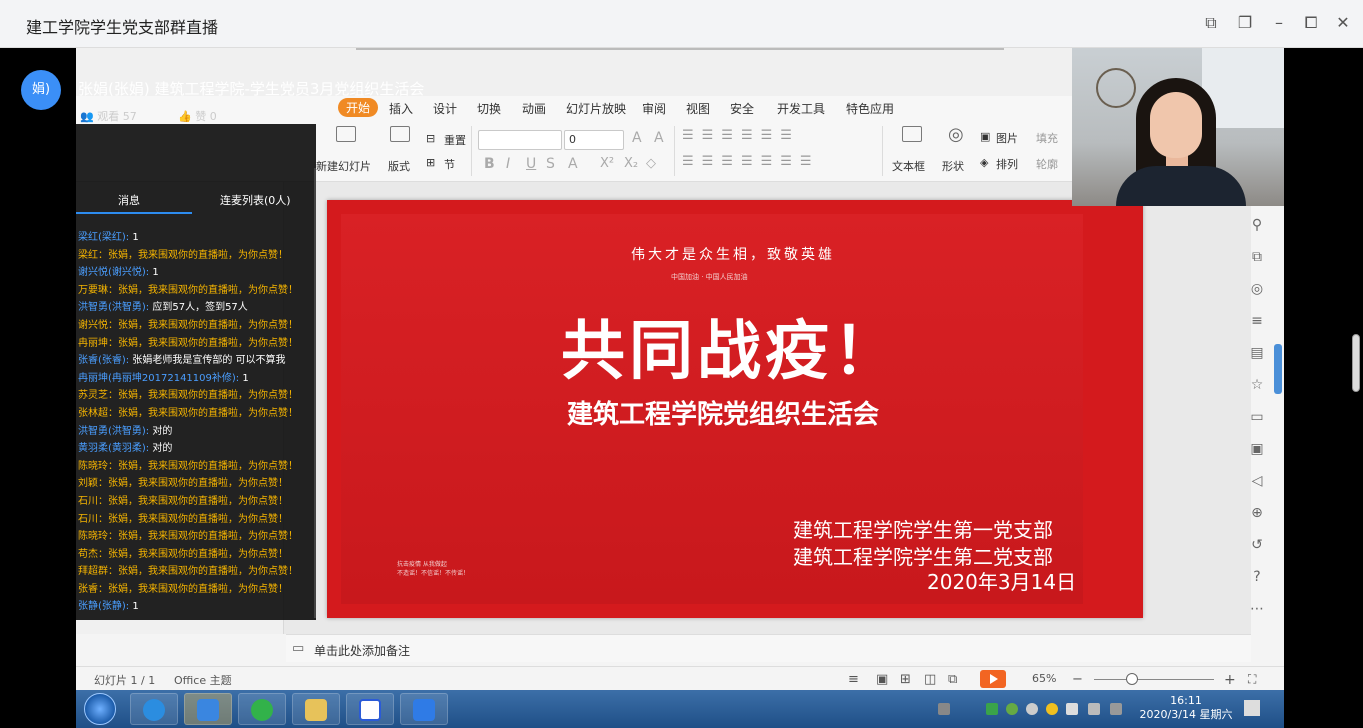 The image size is (1363, 728). What do you see at coordinates (1252, 679) in the screenshot?
I see `fit-window-icon: ⛶` at bounding box center [1252, 679].